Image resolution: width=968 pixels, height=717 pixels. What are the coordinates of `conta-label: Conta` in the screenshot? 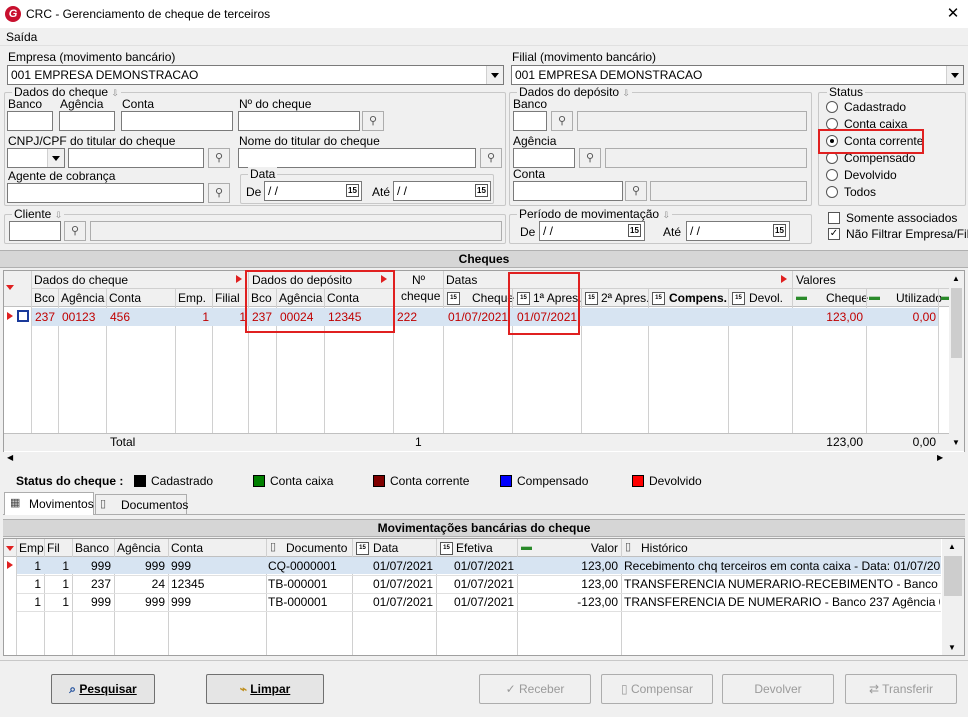 It's located at (138, 104).